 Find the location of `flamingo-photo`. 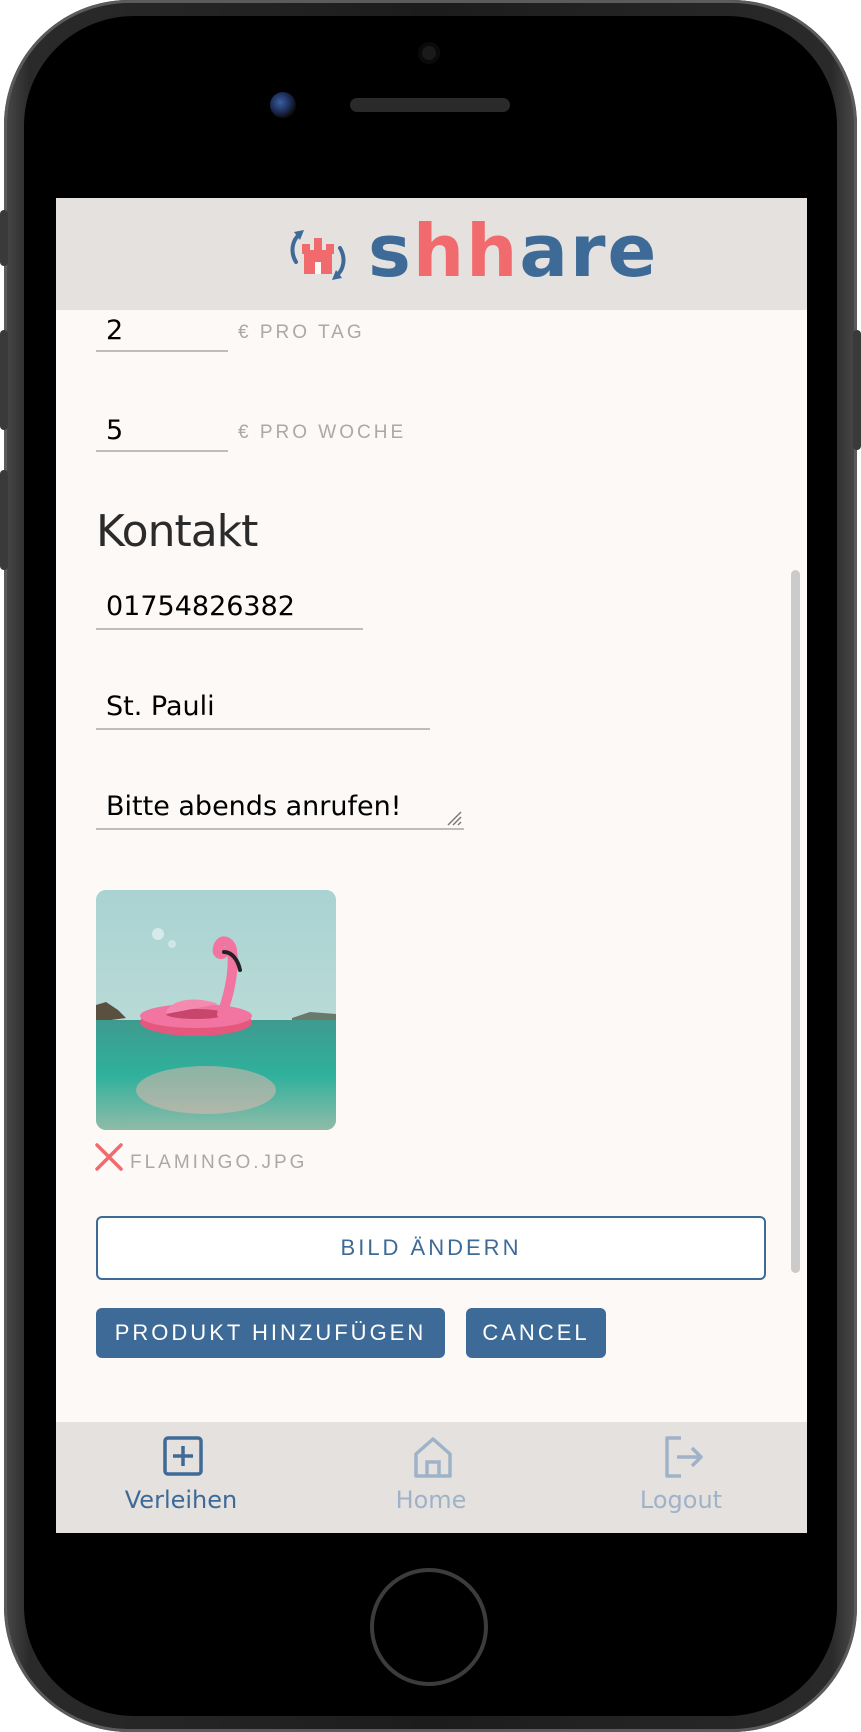

flamingo-photo is located at coordinates (216, 1010).